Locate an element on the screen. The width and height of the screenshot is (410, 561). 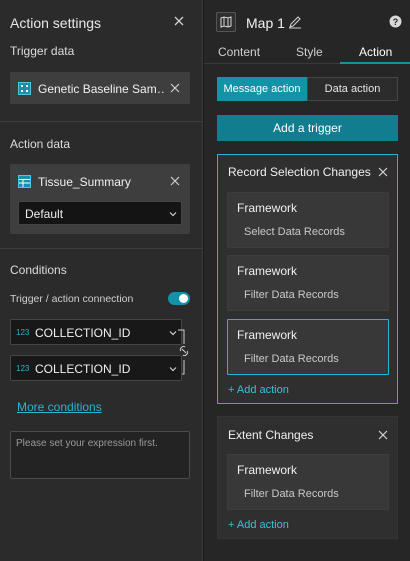
add-trigger-label: Add a trigger is located at coordinates (307, 128).